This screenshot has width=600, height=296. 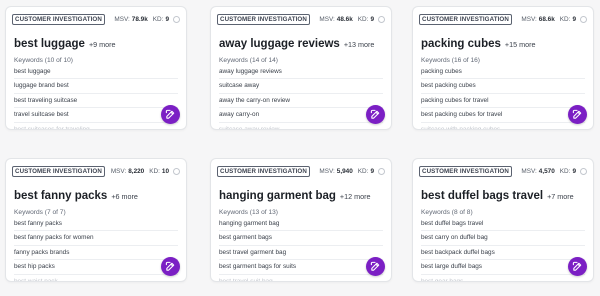 I want to click on keyword-item: best hip packs, so click(x=96, y=267).